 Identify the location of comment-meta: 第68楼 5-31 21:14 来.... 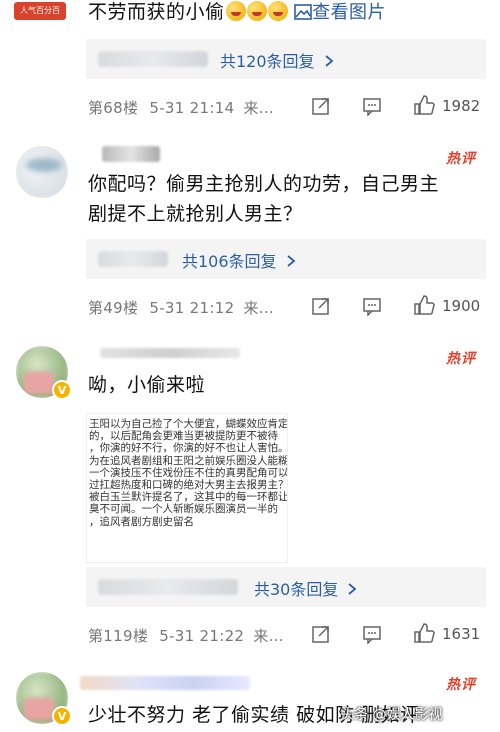
(181, 107).